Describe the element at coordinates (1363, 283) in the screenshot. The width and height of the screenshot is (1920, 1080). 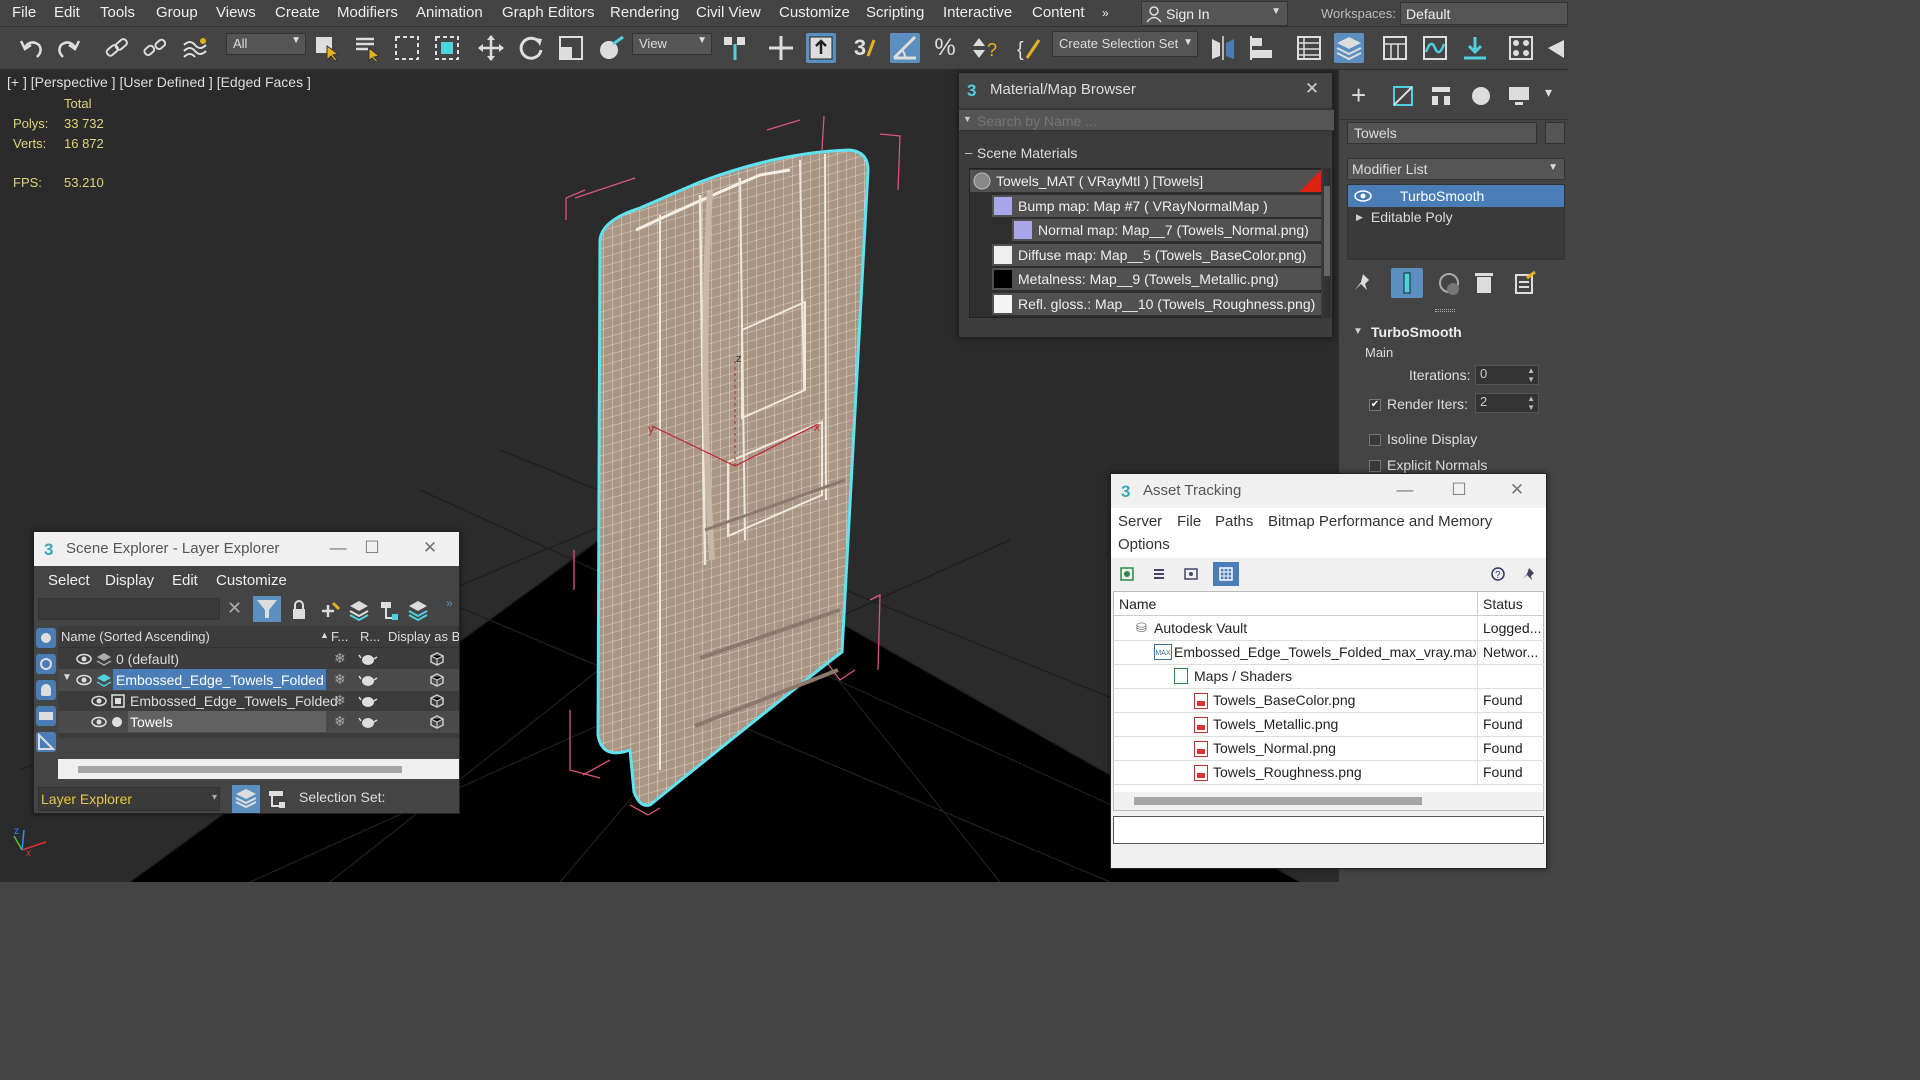
I see `pin-stack-icon` at that location.